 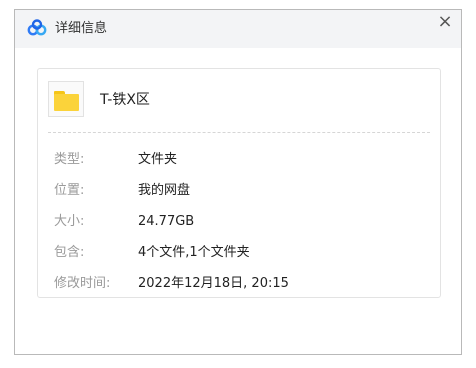 I want to click on folder-body-shape, so click(x=66, y=102).